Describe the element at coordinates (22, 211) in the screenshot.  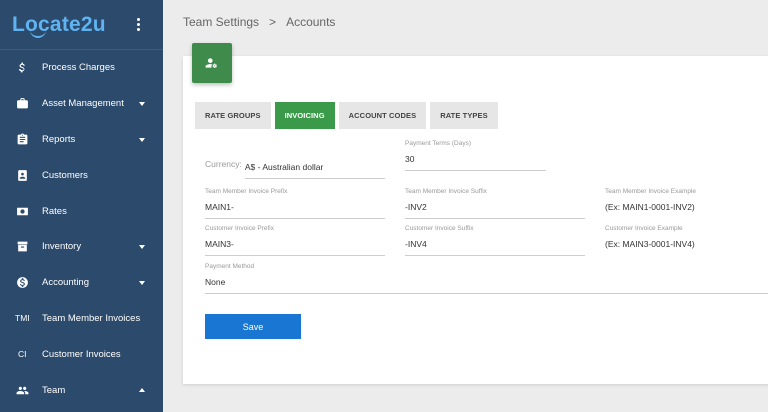
I see `money-icon` at that location.